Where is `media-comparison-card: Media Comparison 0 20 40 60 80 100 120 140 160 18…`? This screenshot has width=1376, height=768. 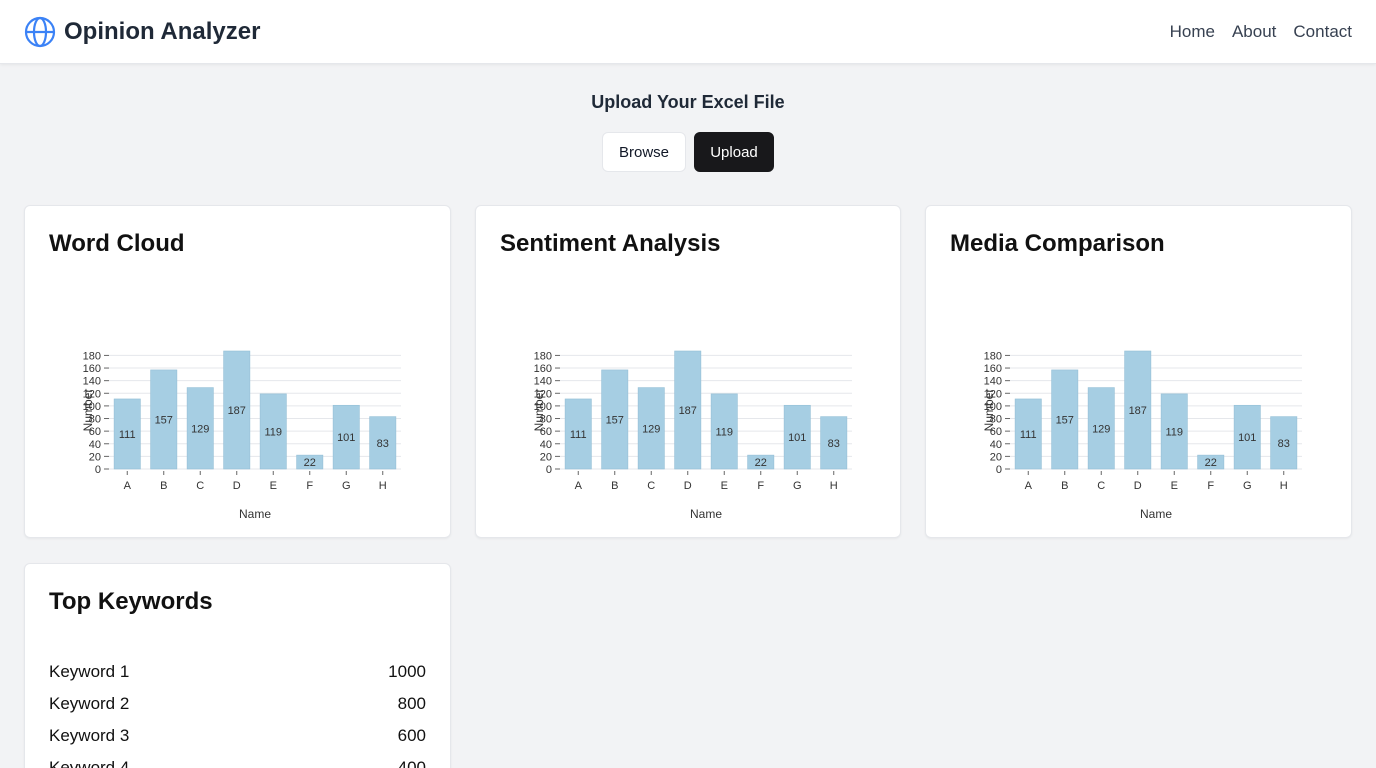 media-comparison-card: Media Comparison 0 20 40 60 80 100 120 140 160 18… is located at coordinates (1138, 371).